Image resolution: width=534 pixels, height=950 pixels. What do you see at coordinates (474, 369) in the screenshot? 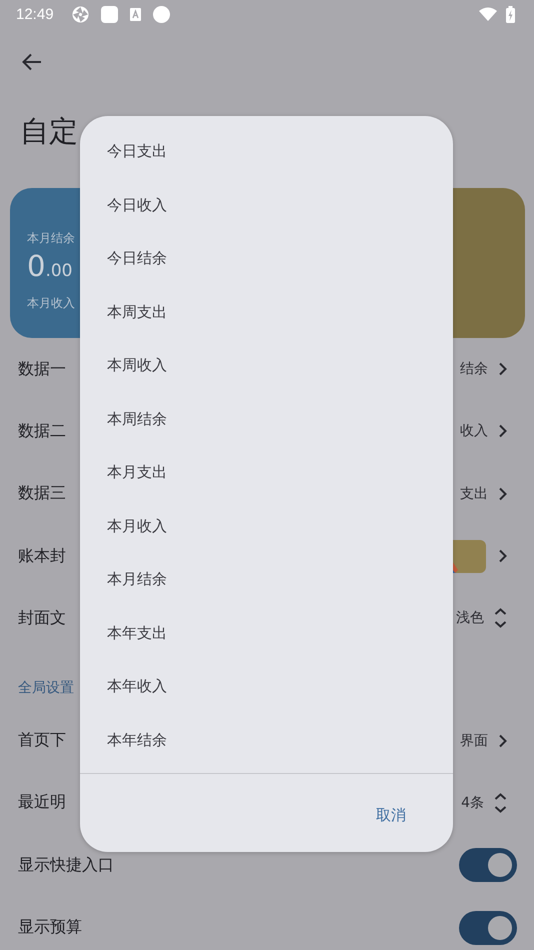
I see `setting-value: 结余` at bounding box center [474, 369].